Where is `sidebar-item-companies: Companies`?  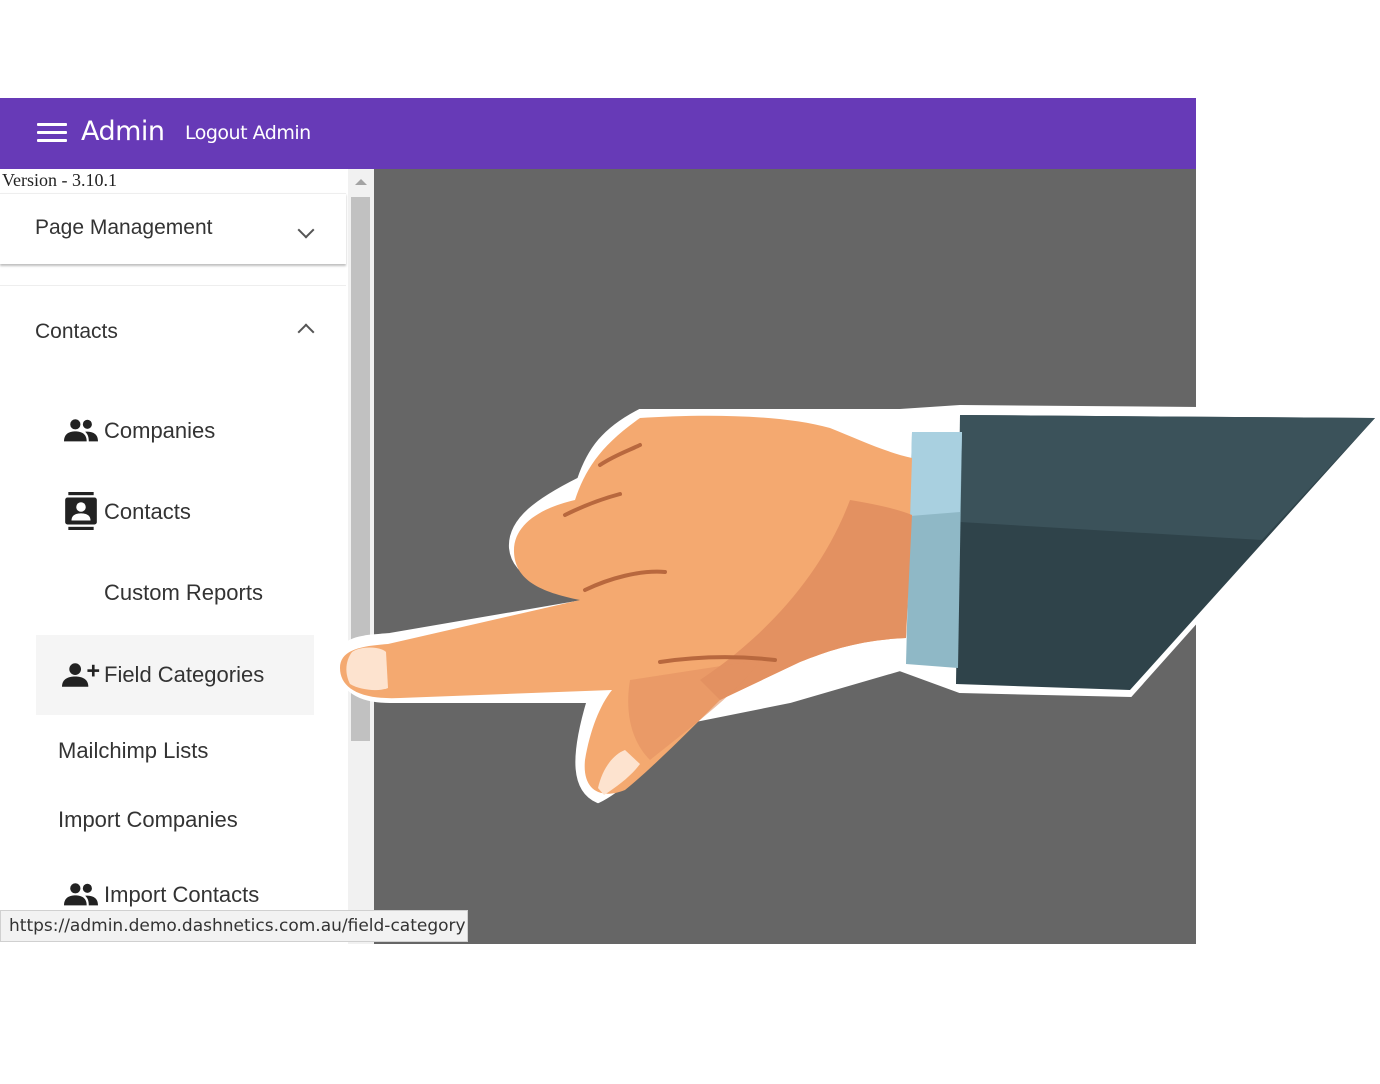 sidebar-item-companies: Companies is located at coordinates (175, 431).